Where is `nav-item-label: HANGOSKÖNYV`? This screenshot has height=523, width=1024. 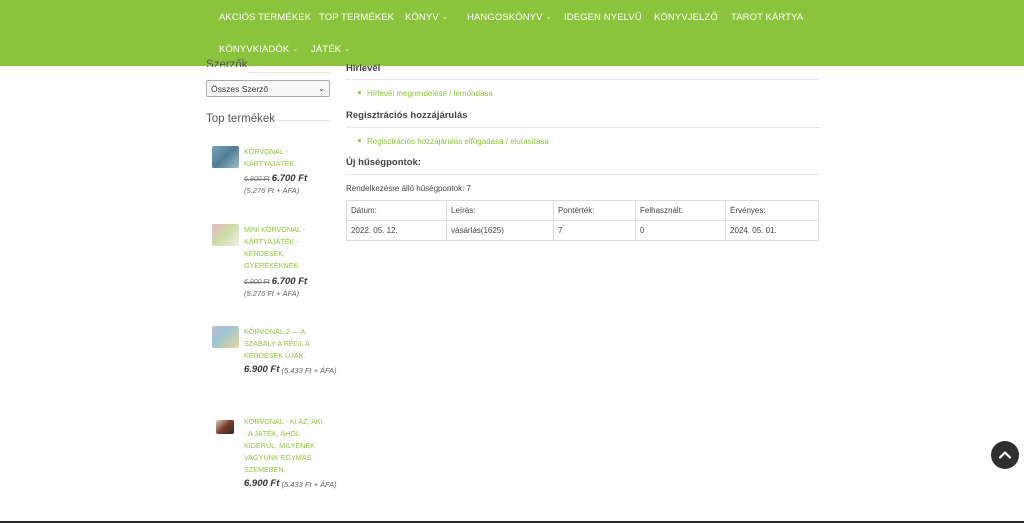
nav-item-label: HANGOSKÖNYV is located at coordinates (505, 17).